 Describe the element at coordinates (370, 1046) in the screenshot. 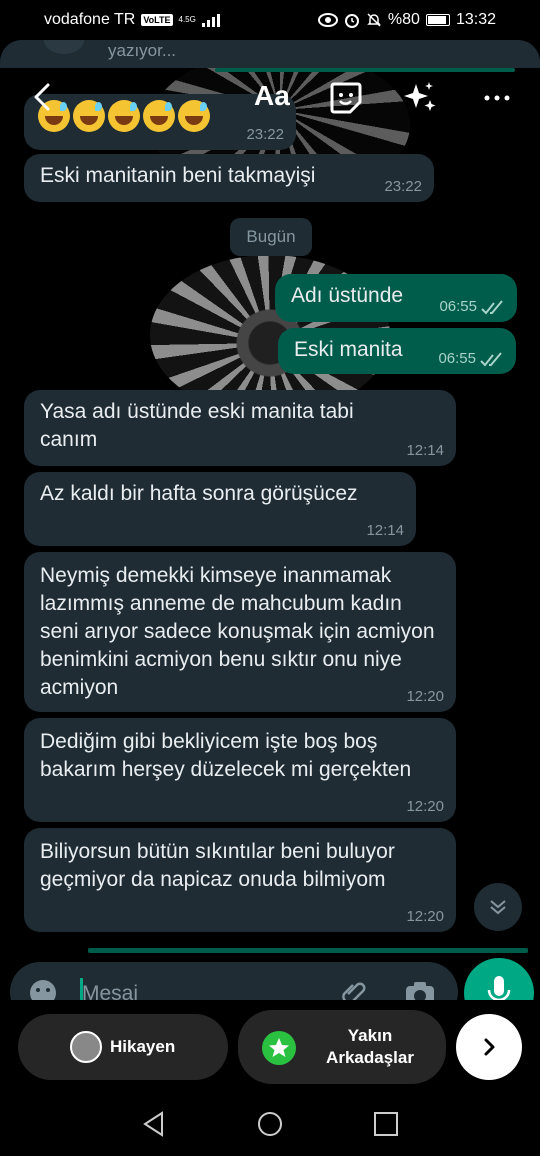

I see `close-friends-label: Yakın Arkadaşlar` at that location.